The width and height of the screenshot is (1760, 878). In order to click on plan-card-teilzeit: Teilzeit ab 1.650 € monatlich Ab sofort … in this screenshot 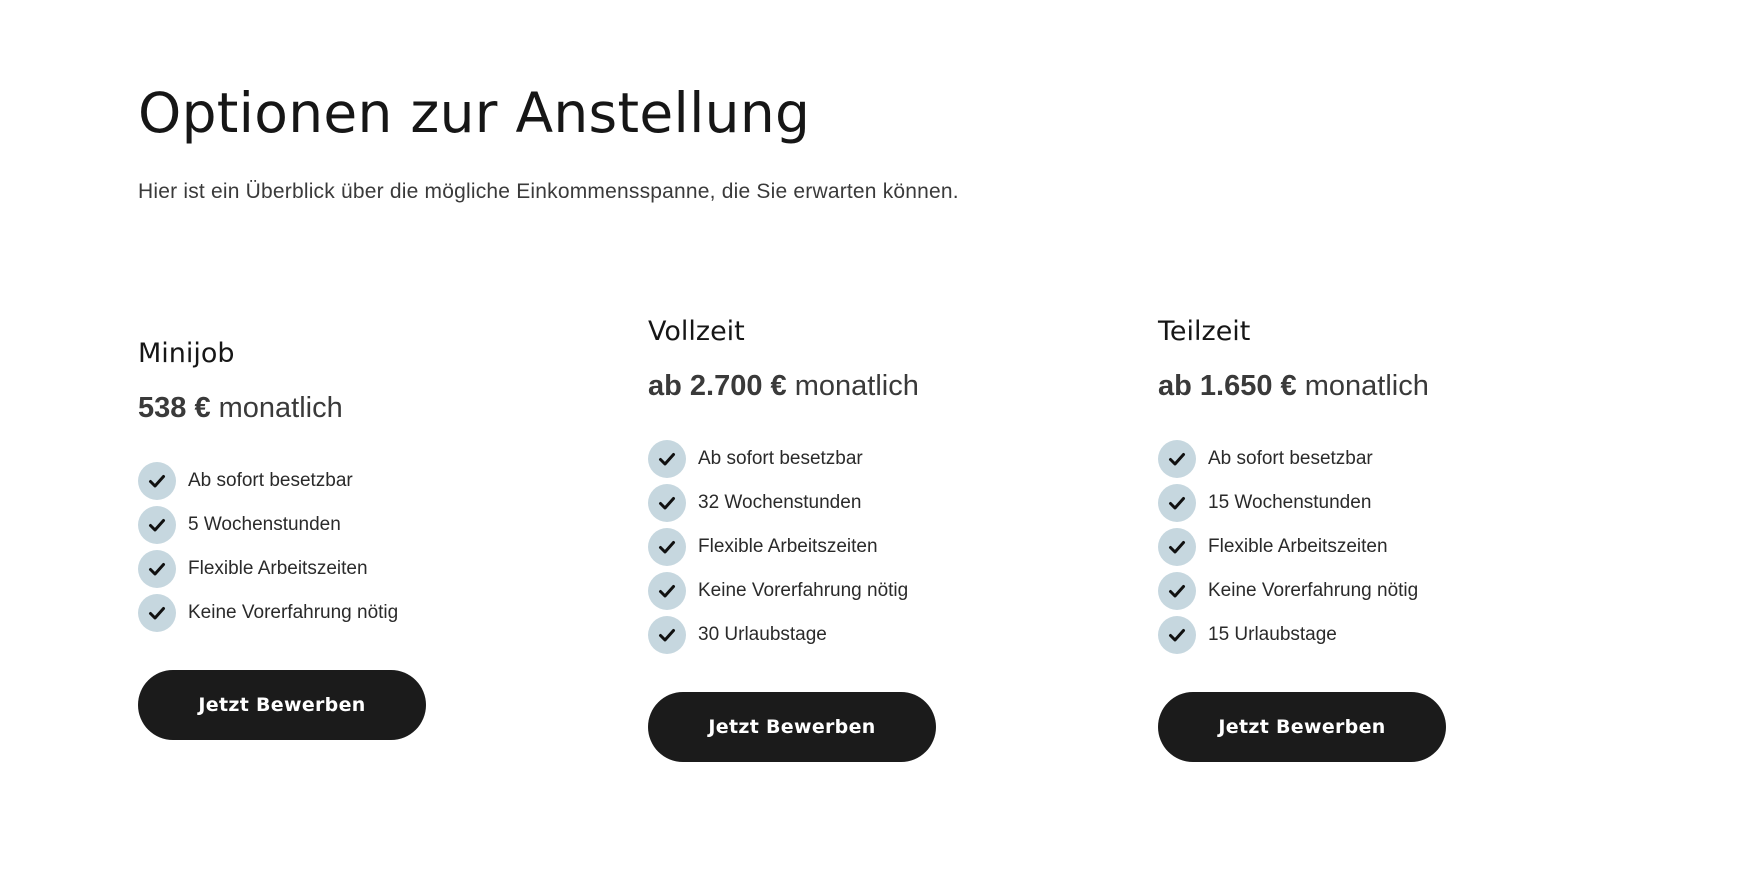, I will do `click(1368, 538)`.